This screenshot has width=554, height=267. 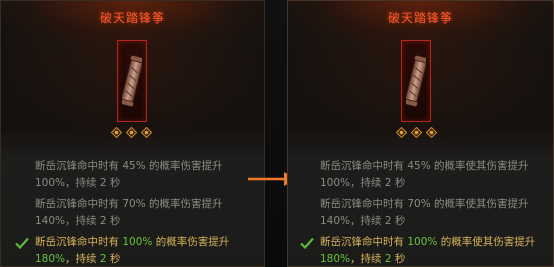 What do you see at coordinates (414, 250) in the screenshot?
I see `effect-tier-3-active: 断岳沉锋命中时有 100% 的概率使其伤害提升 180%，持续 2 秒` at bounding box center [414, 250].